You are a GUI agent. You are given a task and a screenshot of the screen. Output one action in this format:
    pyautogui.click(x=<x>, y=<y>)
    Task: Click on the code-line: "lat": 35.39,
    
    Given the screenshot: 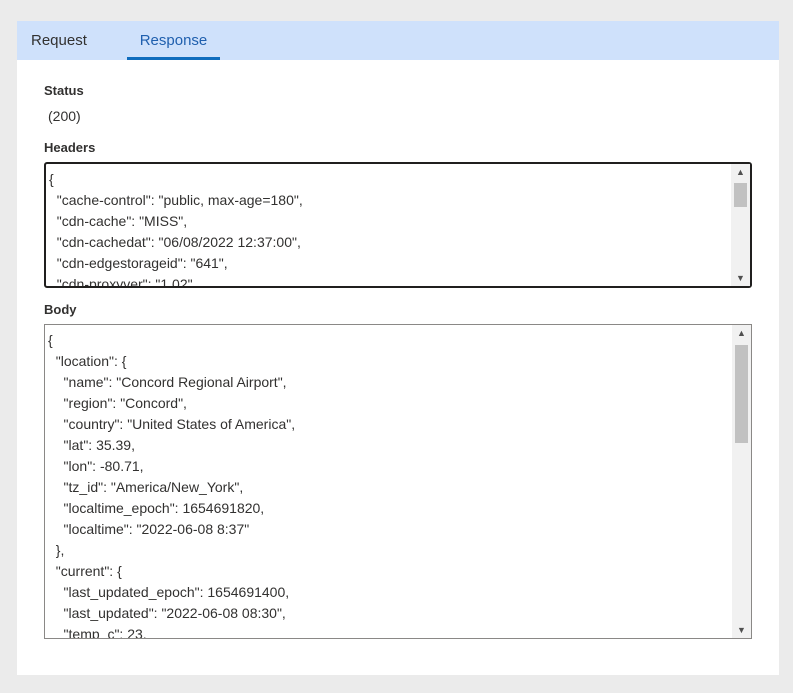 What is the action you would take?
    pyautogui.click(x=91, y=445)
    